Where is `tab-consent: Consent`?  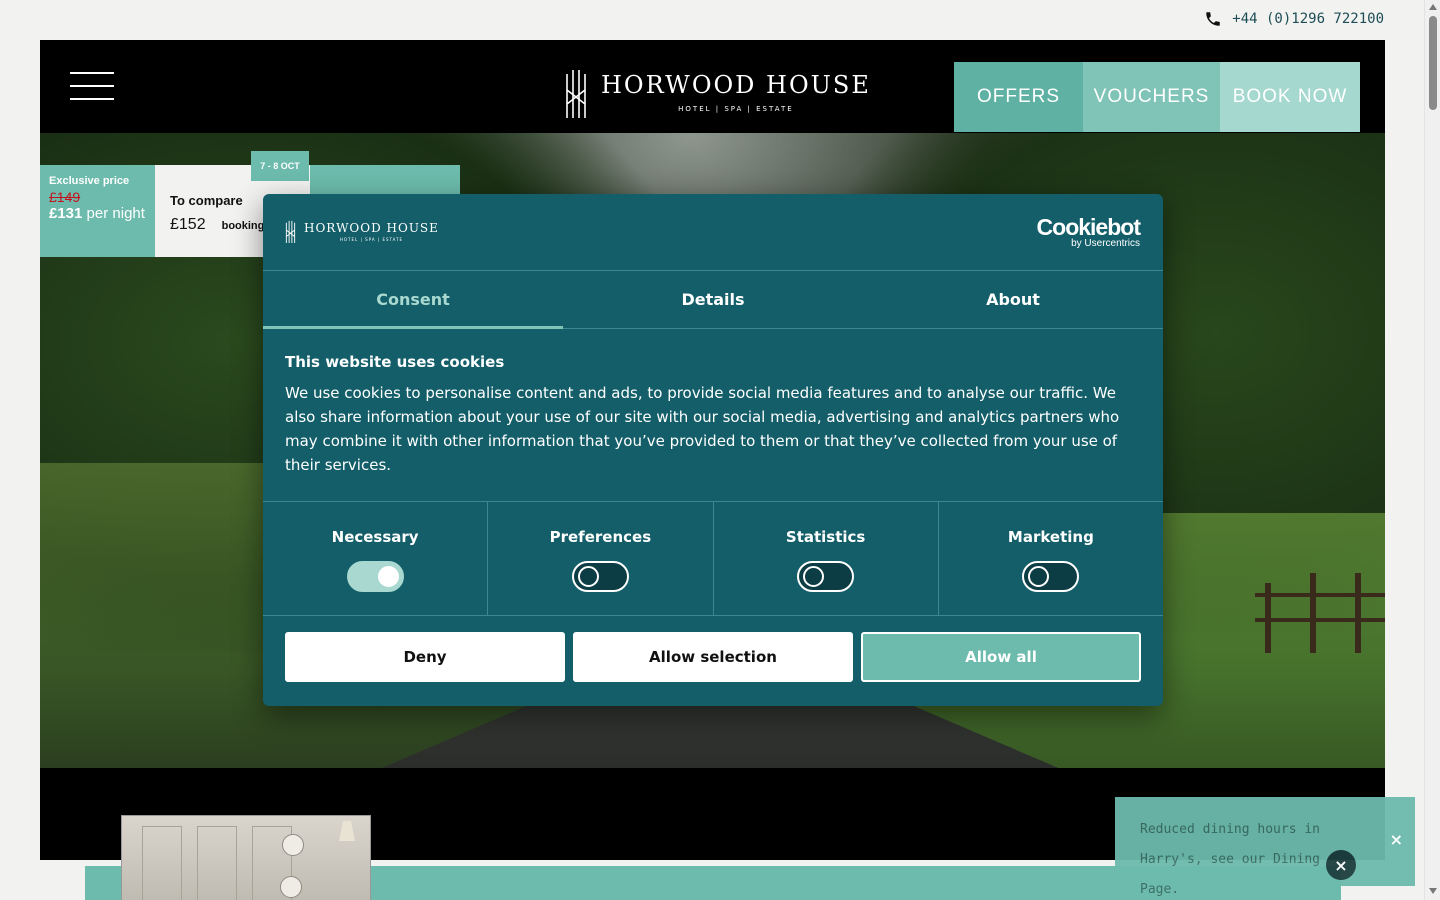
tab-consent: Consent is located at coordinates (413, 300).